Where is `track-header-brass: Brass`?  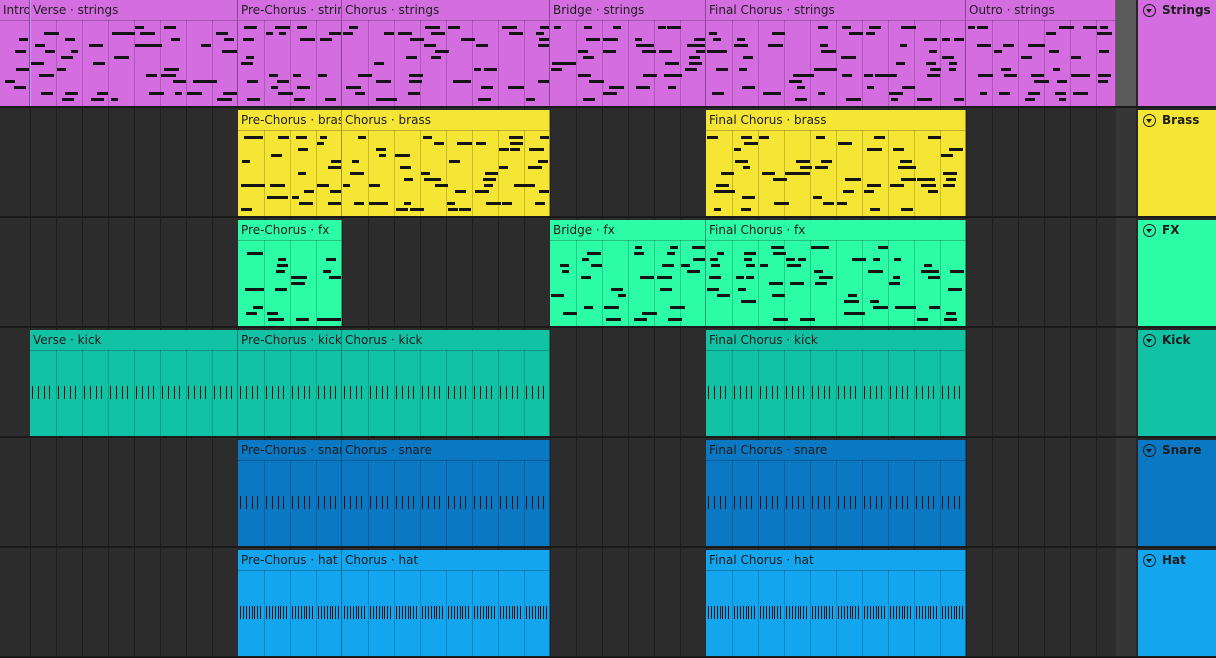
track-header-brass: Brass is located at coordinates (1177, 163).